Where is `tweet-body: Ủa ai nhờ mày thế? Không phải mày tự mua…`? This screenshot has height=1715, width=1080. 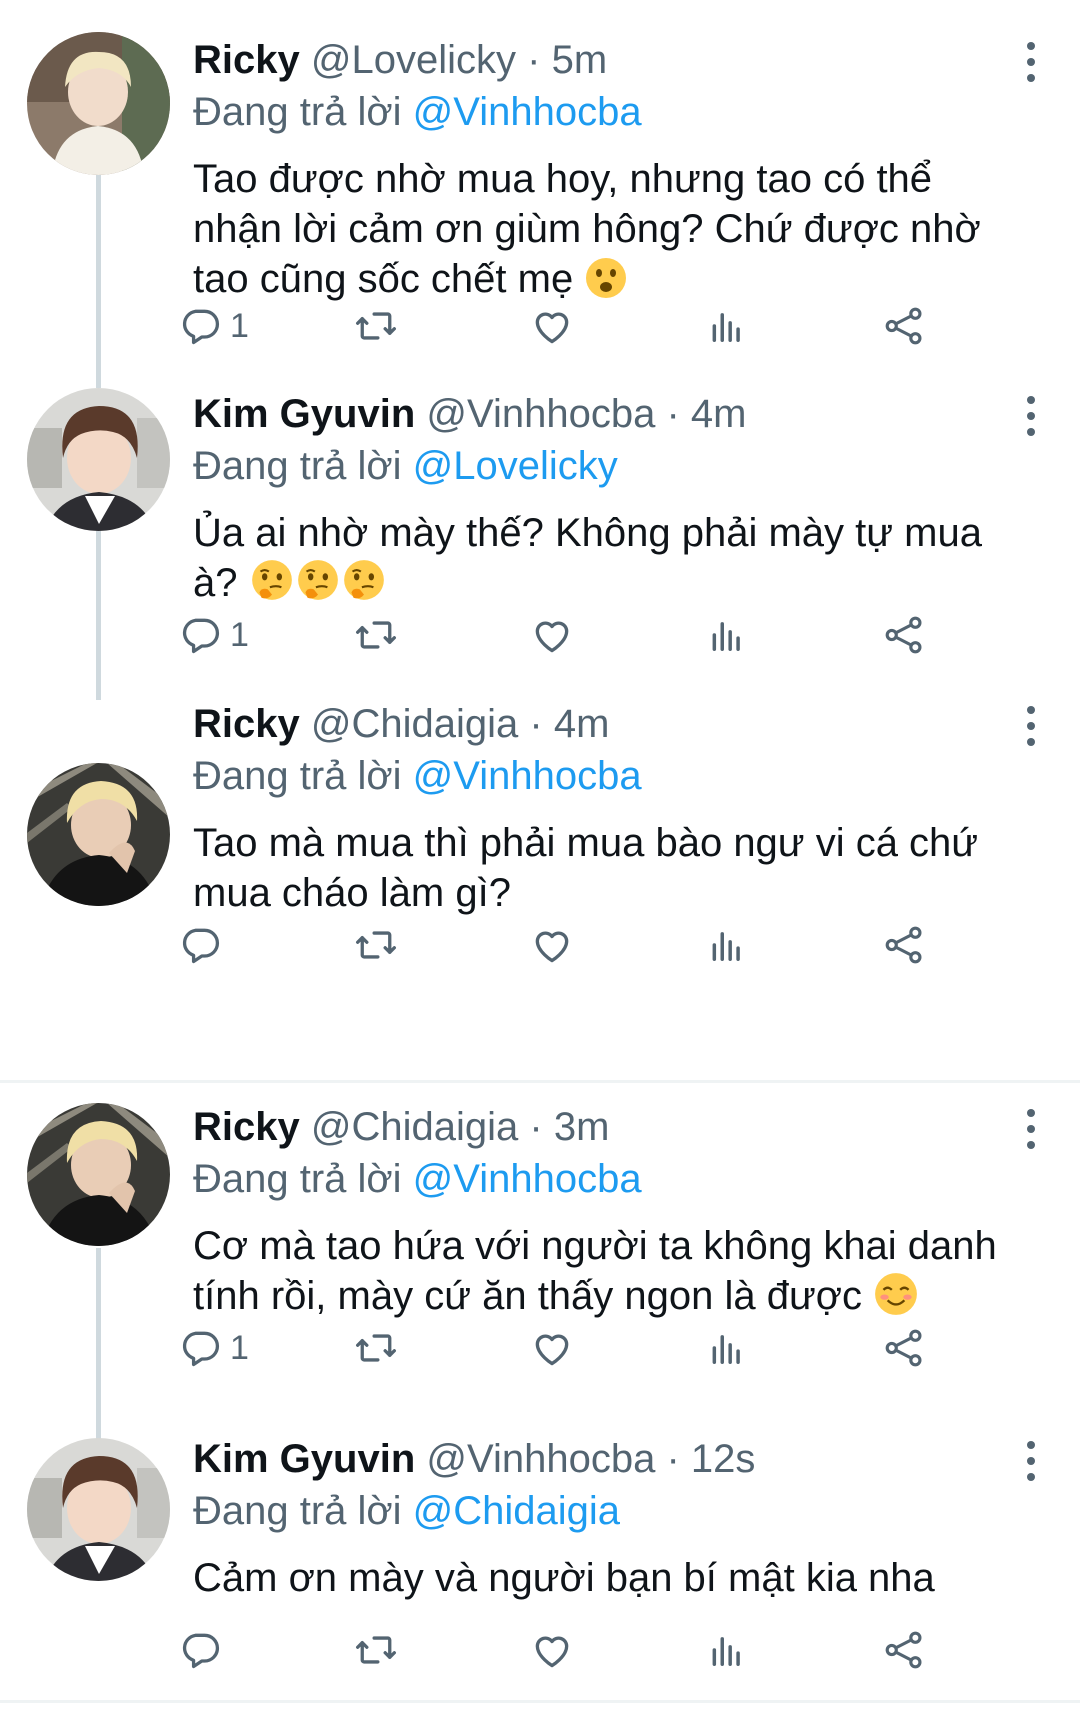
tweet-body: Ủa ai nhờ mày thế? Không phải mày tự mua… is located at coordinates (606, 562).